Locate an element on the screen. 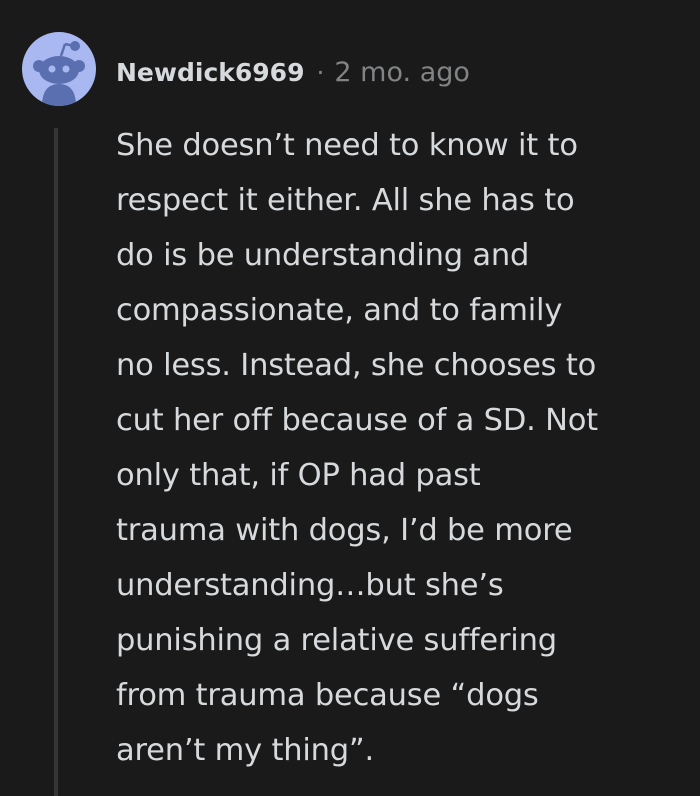 Image resolution: width=700 pixels, height=796 pixels. thread-collapse-line is located at coordinates (56, 462).